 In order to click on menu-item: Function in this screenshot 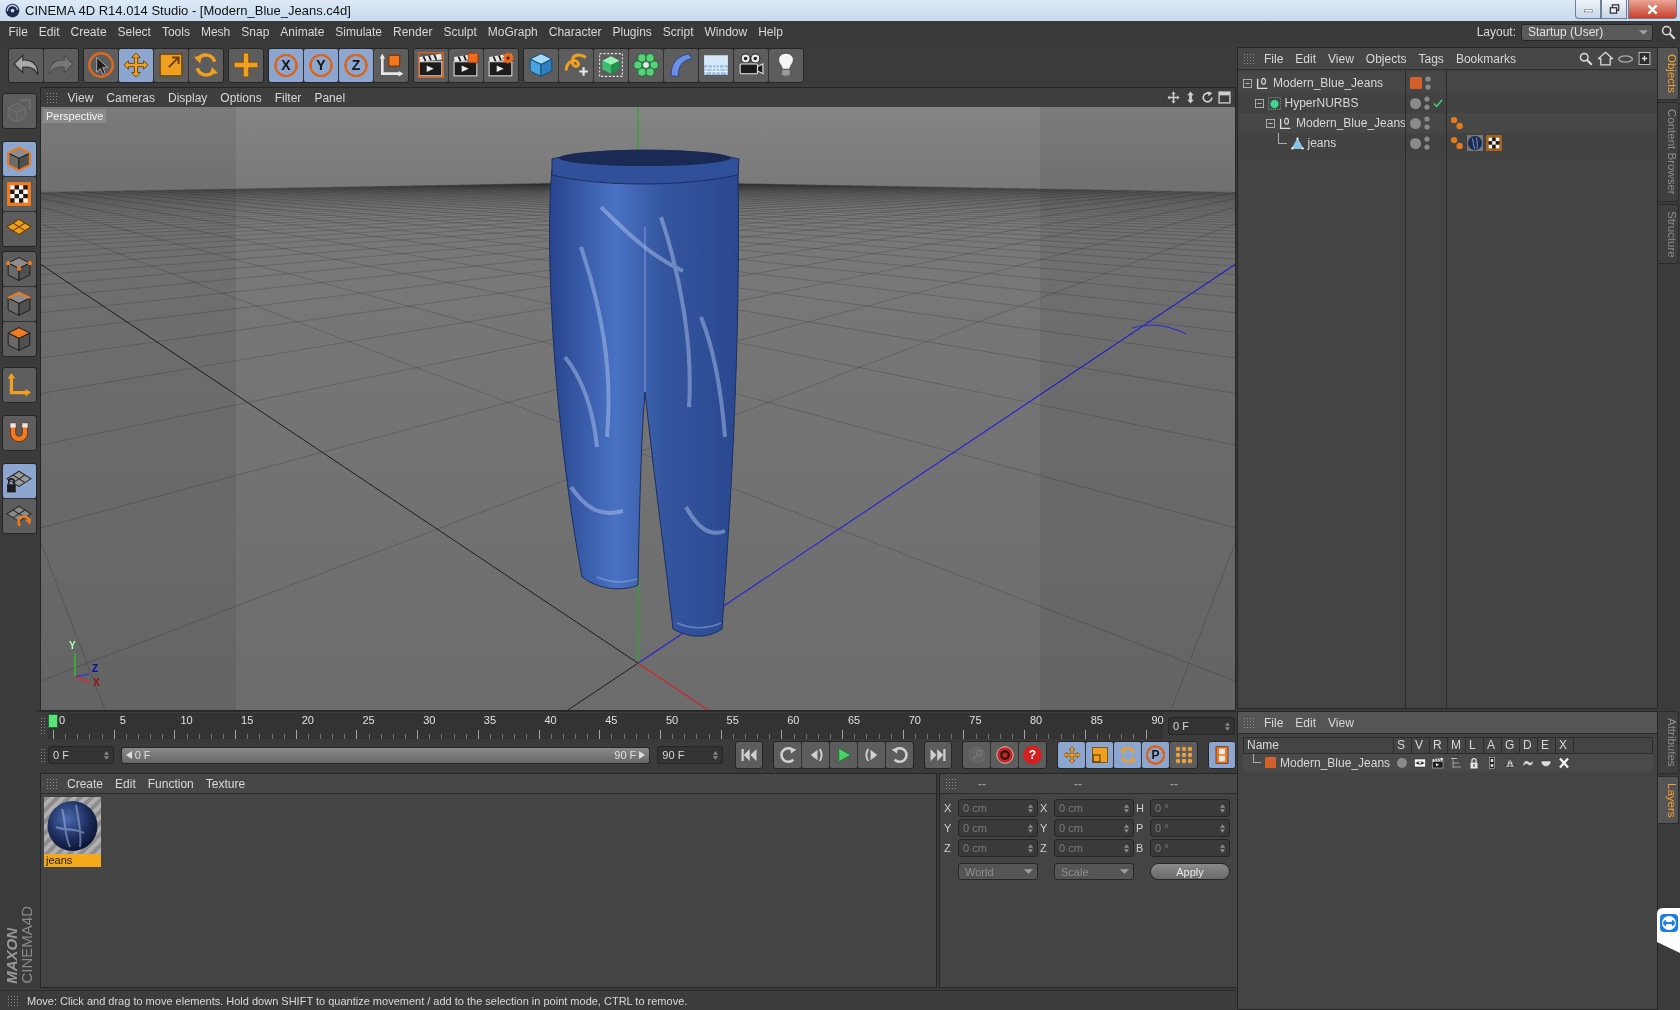, I will do `click(170, 783)`.